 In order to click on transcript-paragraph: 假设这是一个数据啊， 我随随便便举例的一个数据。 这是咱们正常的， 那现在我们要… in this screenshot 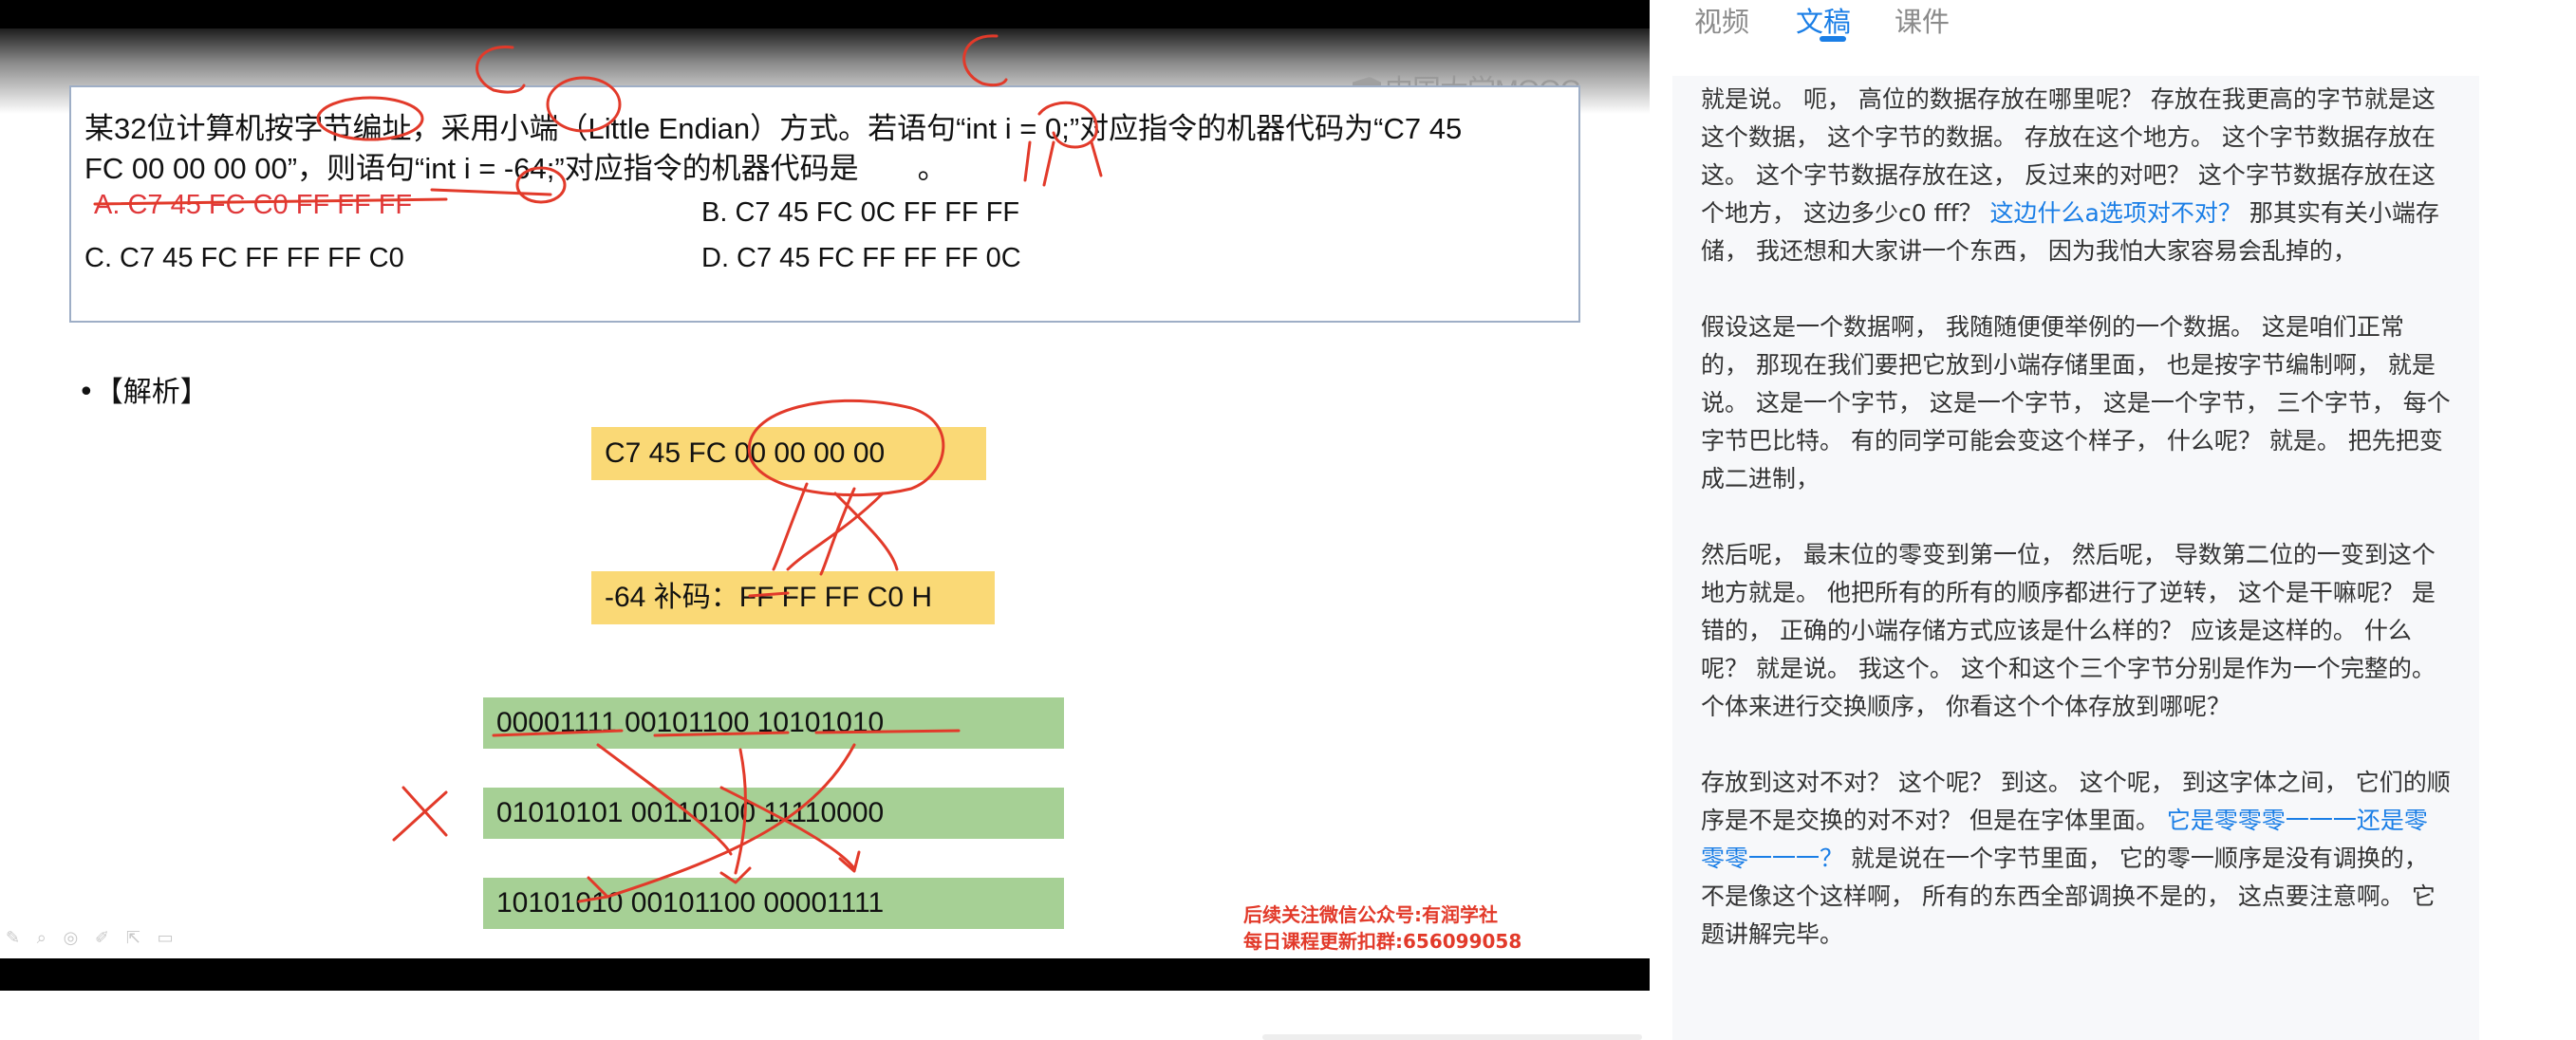, I will do `click(2076, 402)`.